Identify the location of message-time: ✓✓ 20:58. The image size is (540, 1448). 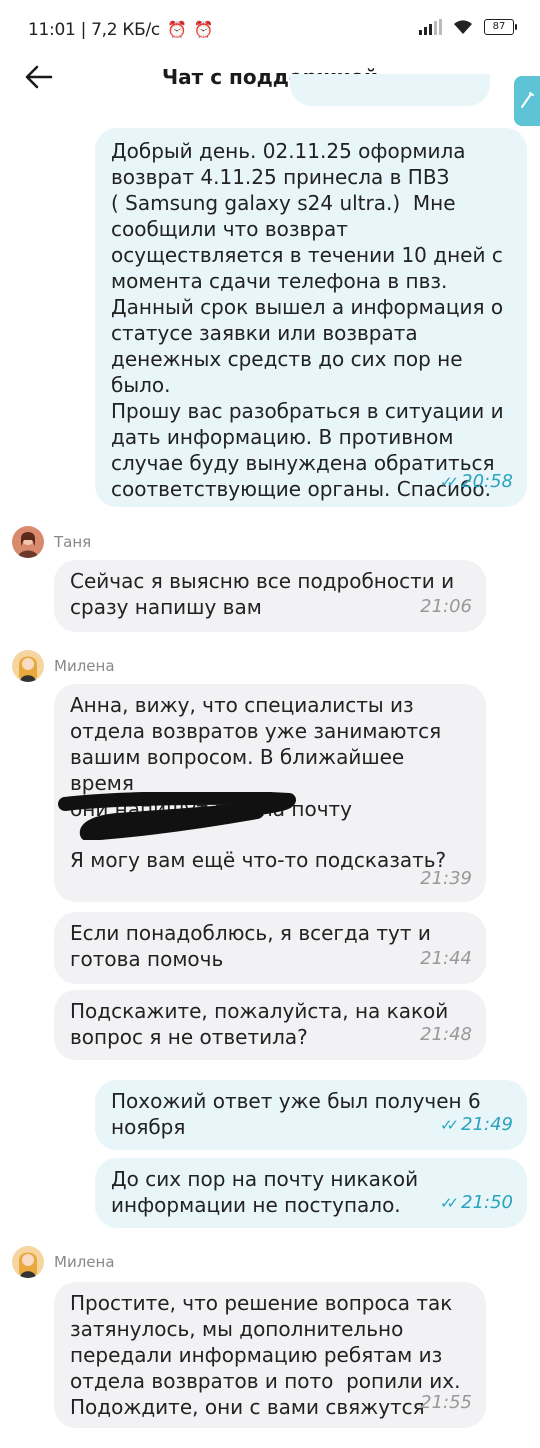
(476, 482).